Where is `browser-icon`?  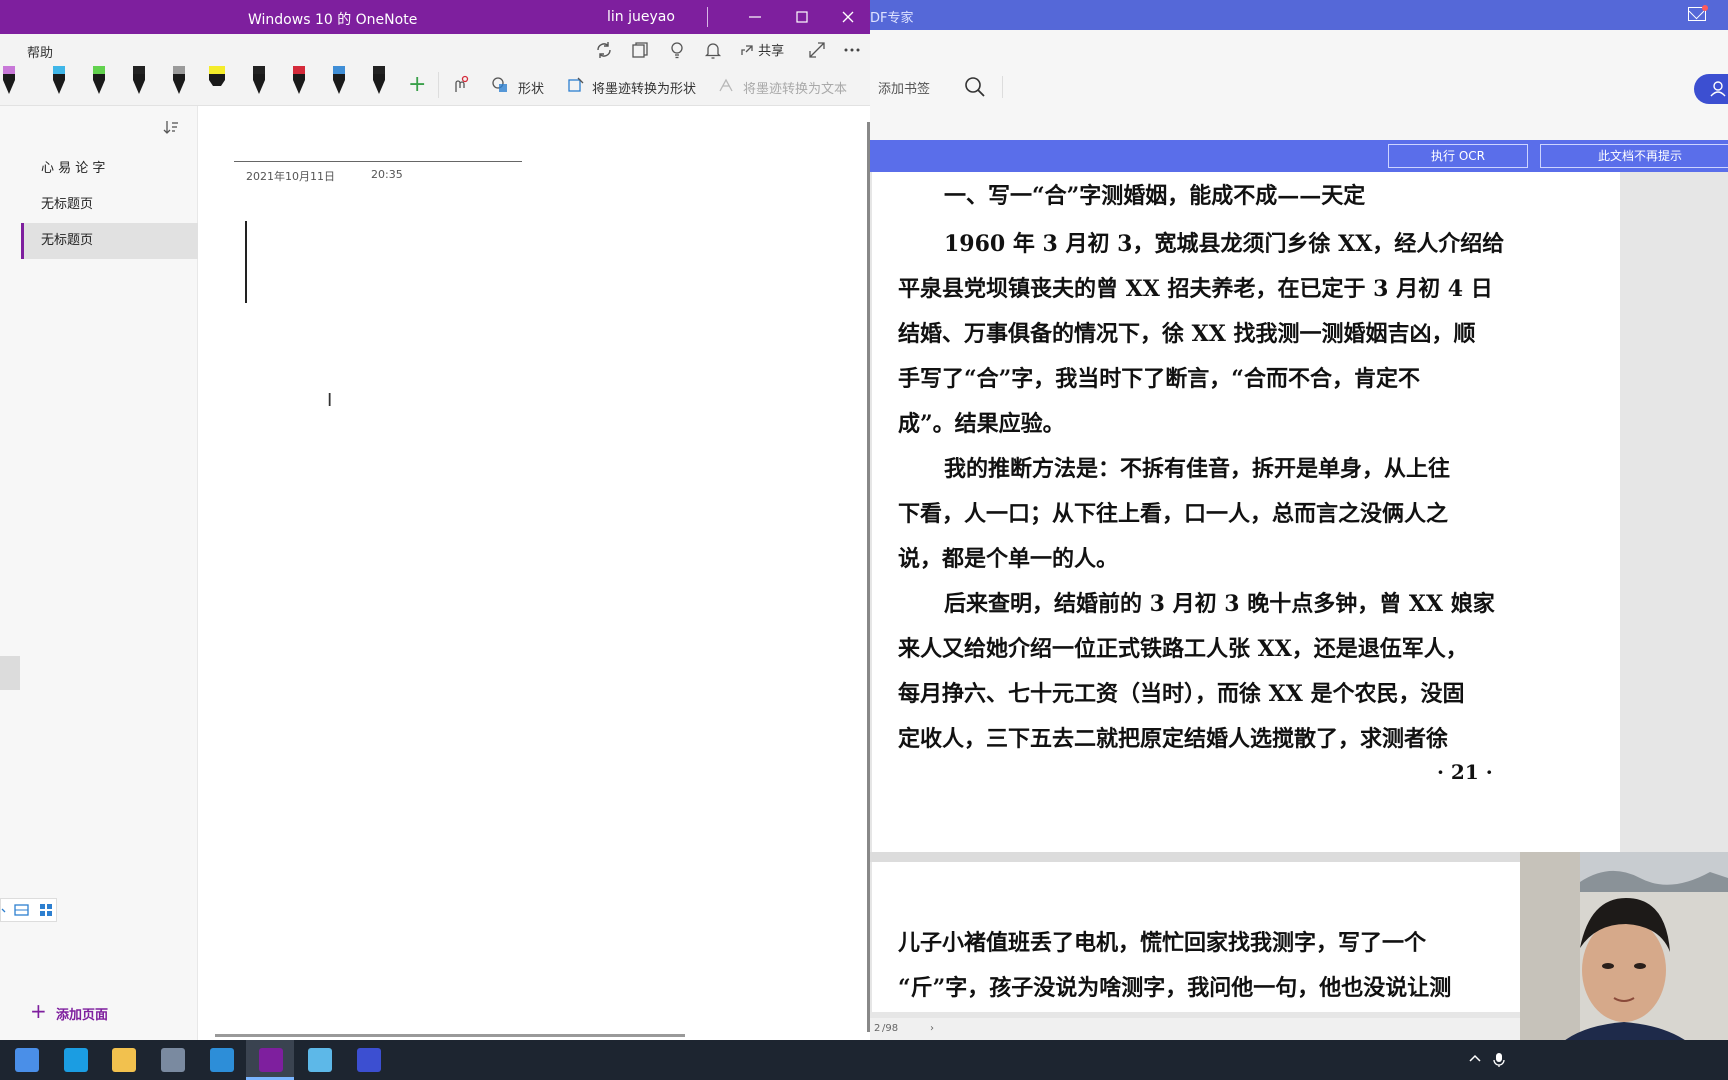
browser-icon is located at coordinates (222, 1060).